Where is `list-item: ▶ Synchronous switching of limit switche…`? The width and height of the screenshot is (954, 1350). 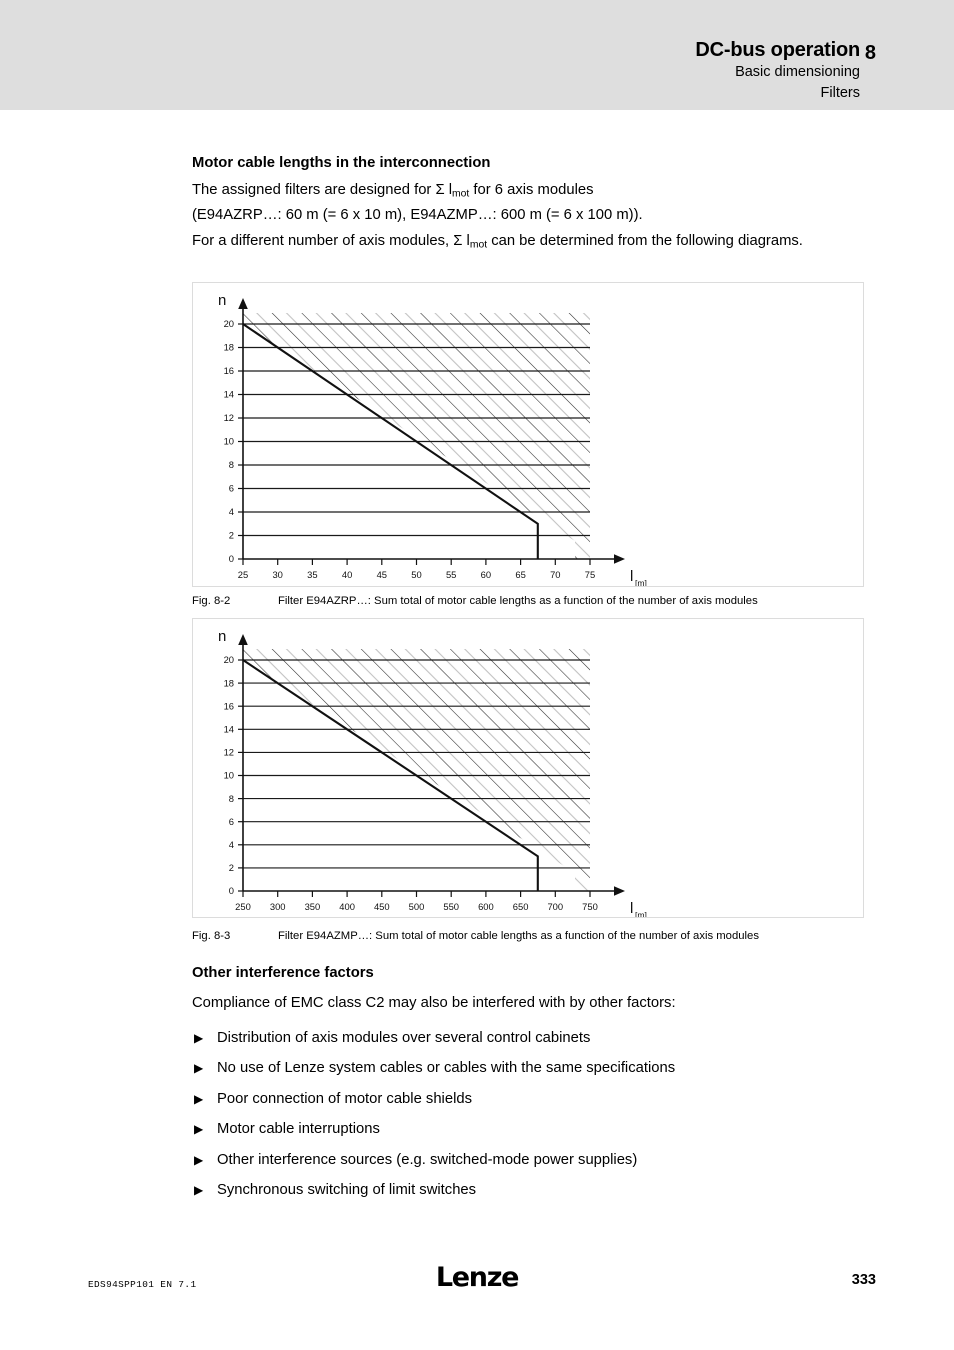
list-item: ▶ Synchronous switching of limit switche… is located at coordinates (528, 1190).